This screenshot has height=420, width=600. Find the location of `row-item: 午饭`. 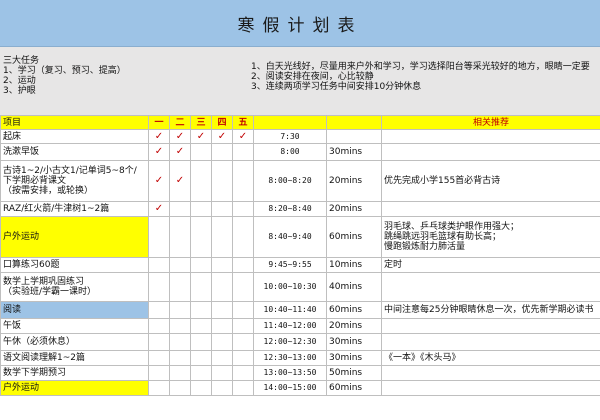

row-item: 午饭 is located at coordinates (74, 326).